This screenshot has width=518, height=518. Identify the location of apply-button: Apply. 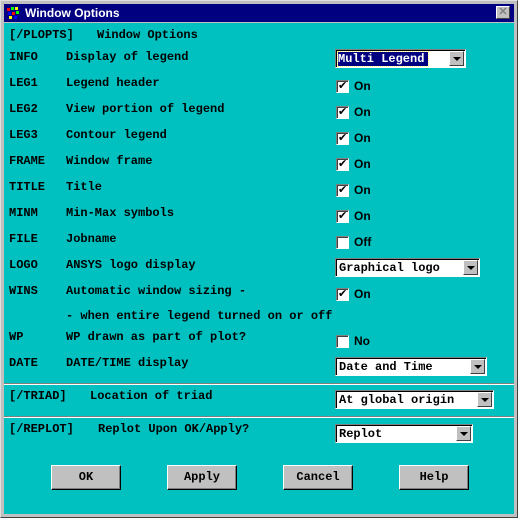
(202, 477).